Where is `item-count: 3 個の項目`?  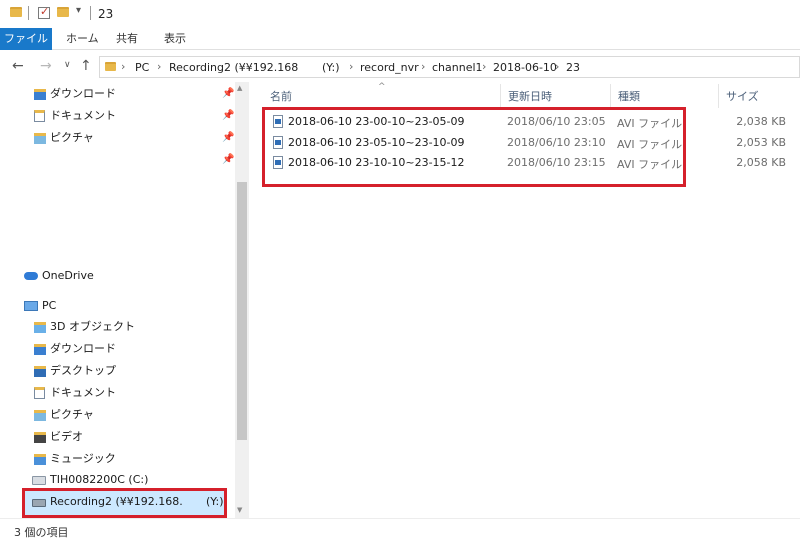 item-count: 3 個の項目 is located at coordinates (41, 532).